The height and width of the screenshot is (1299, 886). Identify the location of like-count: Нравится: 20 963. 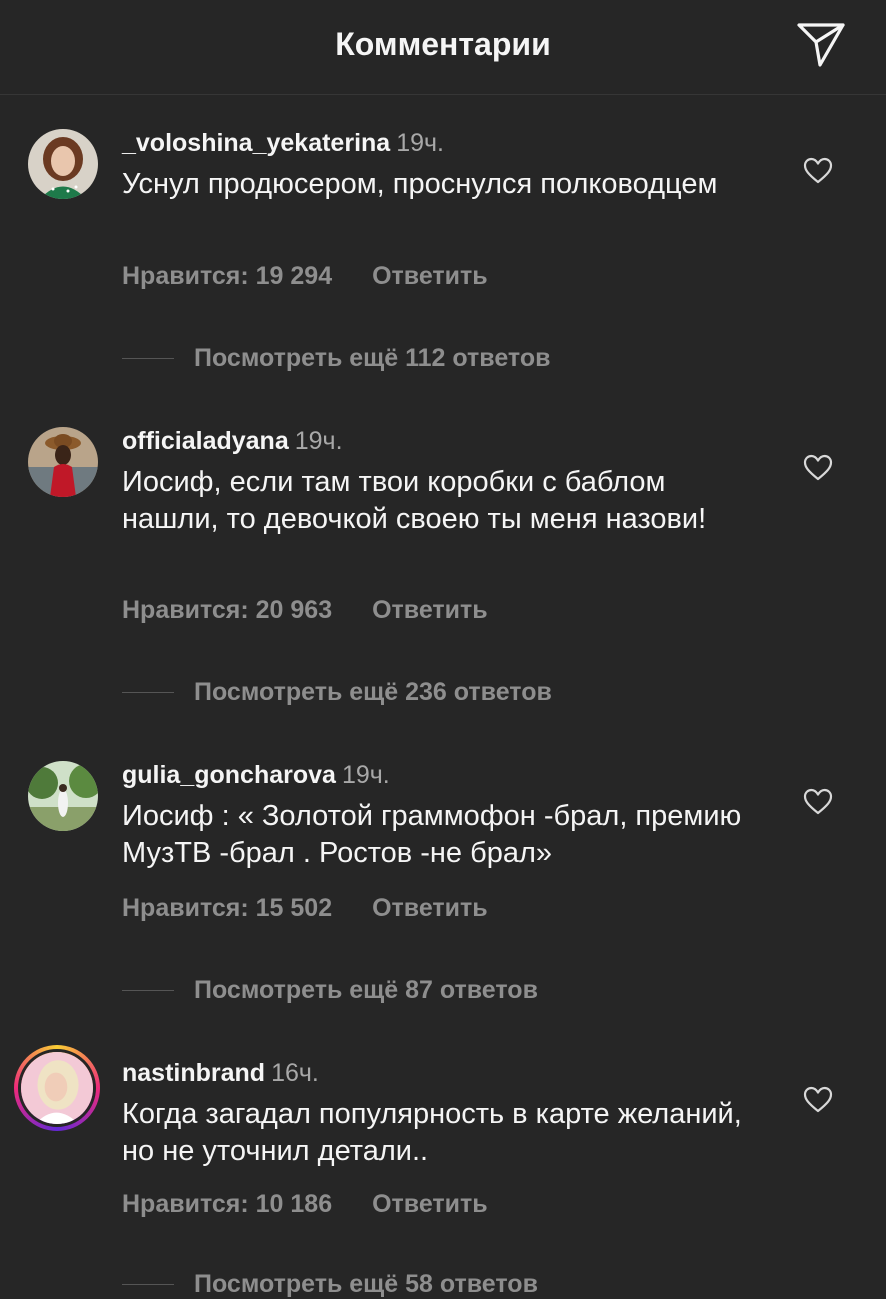
(227, 610).